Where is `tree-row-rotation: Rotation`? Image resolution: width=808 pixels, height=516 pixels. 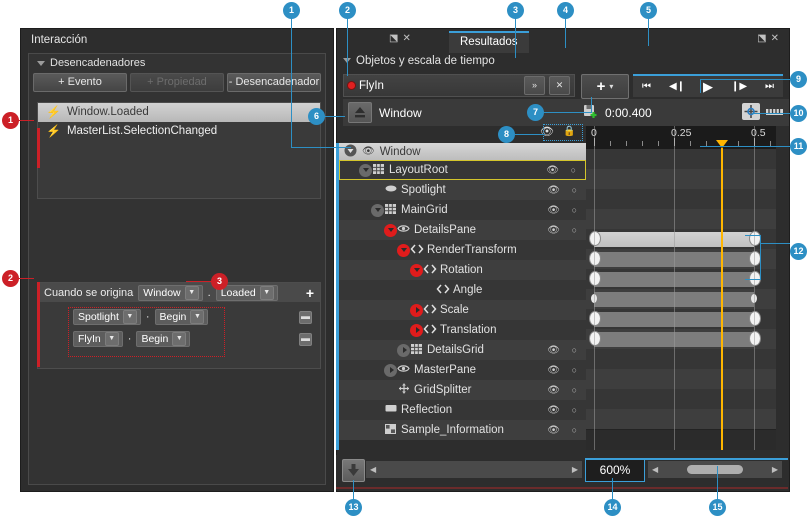
tree-row-rotation: Rotation is located at coordinates (462, 270).